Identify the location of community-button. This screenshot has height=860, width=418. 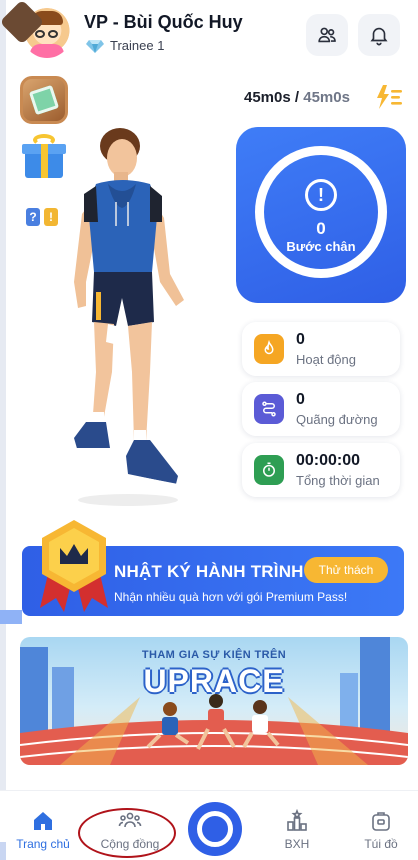
(327, 35).